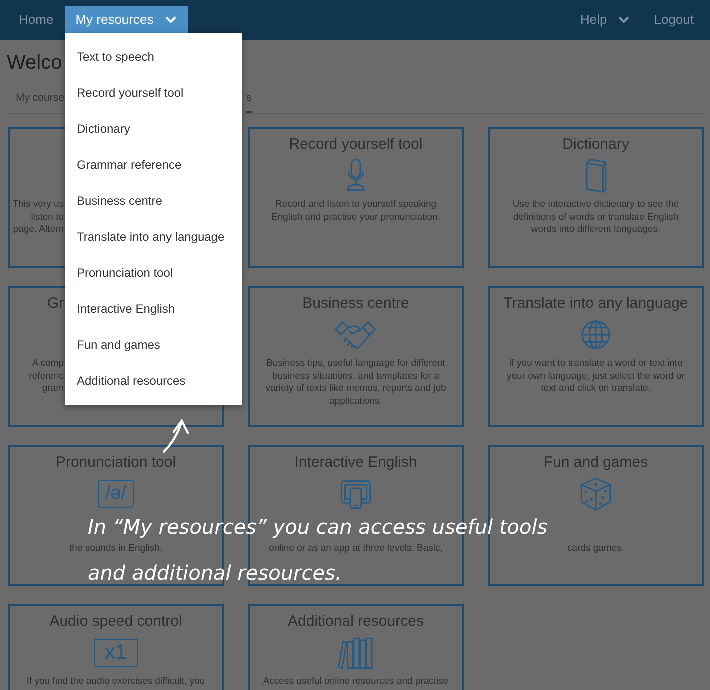  I want to click on dice-icon, so click(596, 494).